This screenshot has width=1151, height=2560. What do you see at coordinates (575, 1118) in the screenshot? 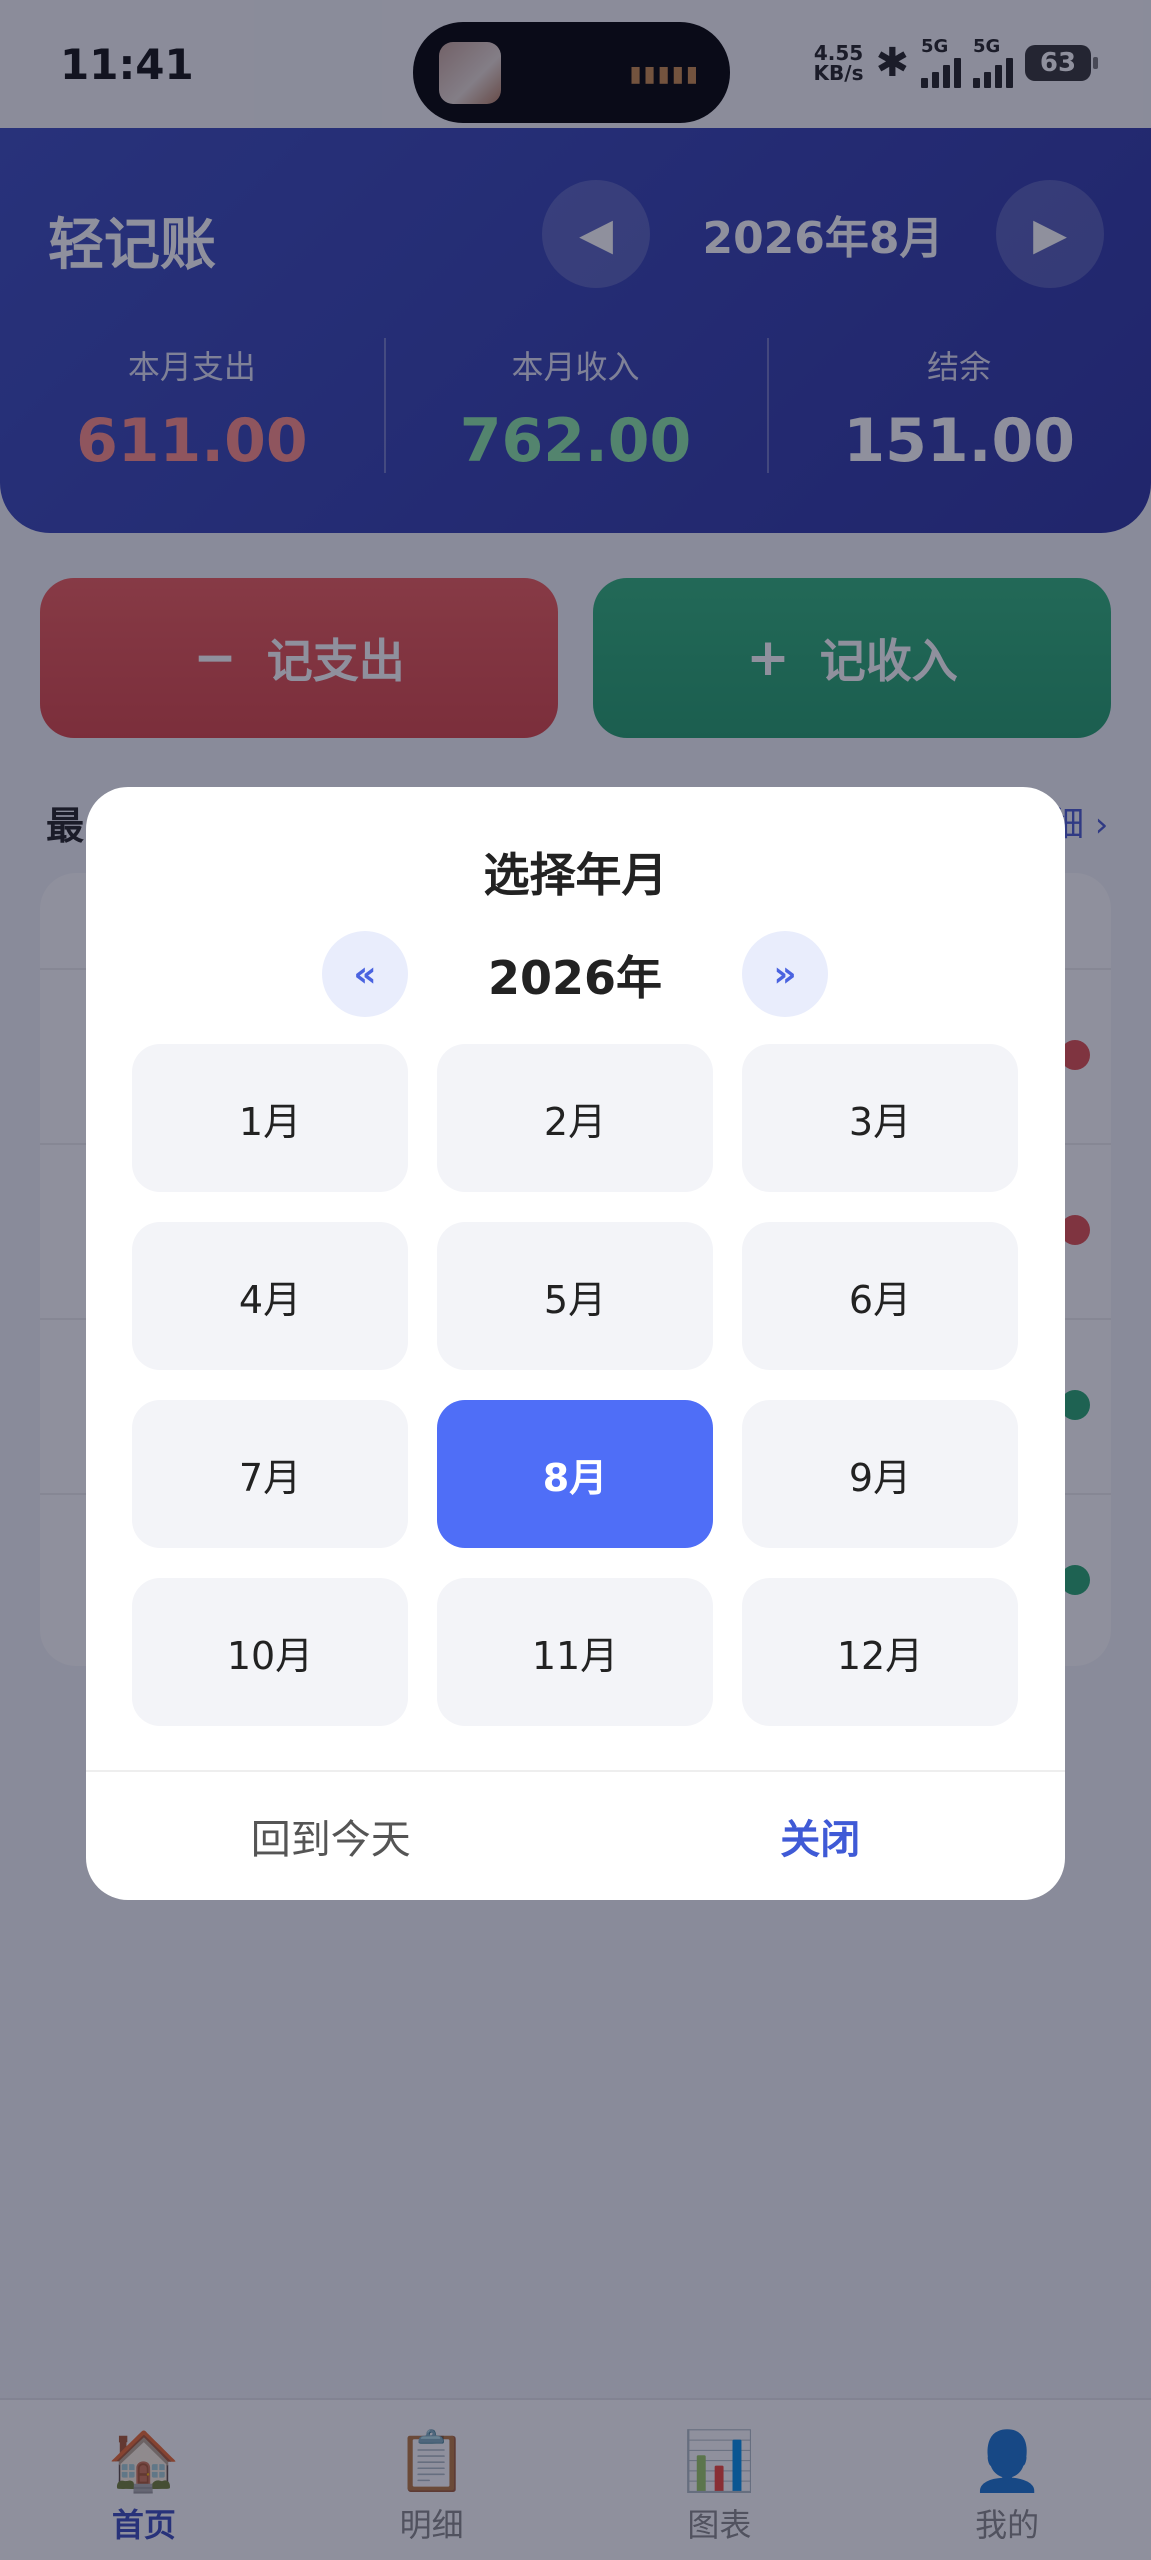
I see `month-option-2: 2月` at bounding box center [575, 1118].